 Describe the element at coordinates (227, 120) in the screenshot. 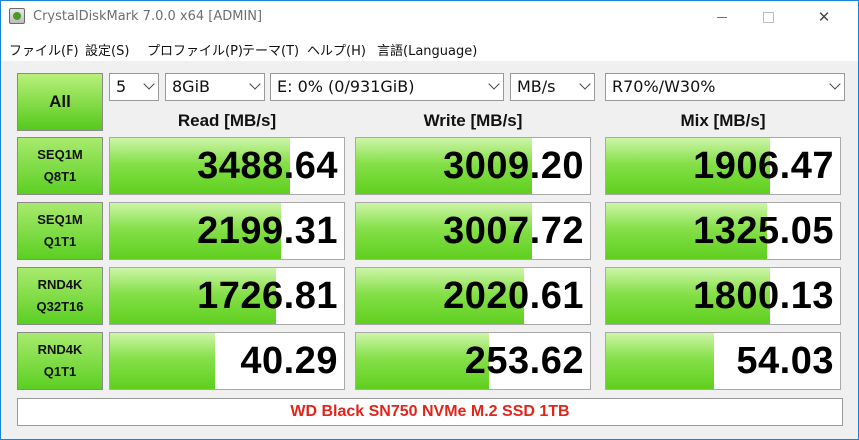

I see `read-column-header: Read [MB/s]` at that location.